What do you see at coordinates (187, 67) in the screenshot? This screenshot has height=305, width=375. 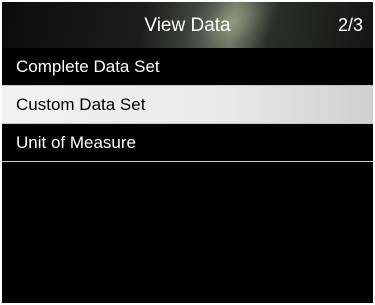 I see `menu-item-complete-data-set: Complete Data Set` at bounding box center [187, 67].